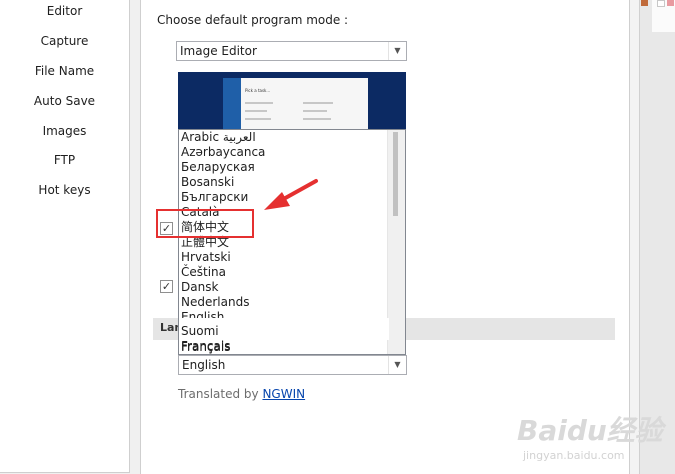 The image size is (675, 474). I want to click on watermark-logo: Baidu经验, so click(590, 430).